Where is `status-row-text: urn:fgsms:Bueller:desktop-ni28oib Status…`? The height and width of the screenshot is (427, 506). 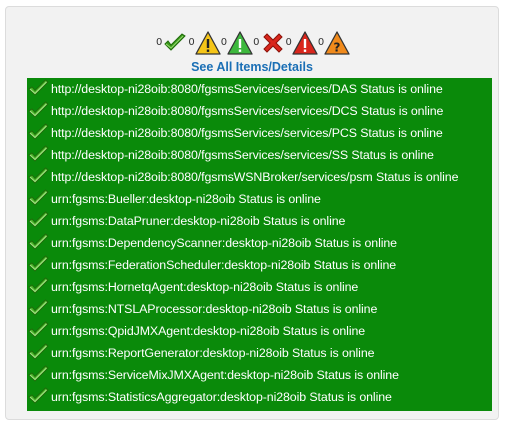
status-row-text: urn:fgsms:Bueller:desktop-ni28oib Status… is located at coordinates (186, 199).